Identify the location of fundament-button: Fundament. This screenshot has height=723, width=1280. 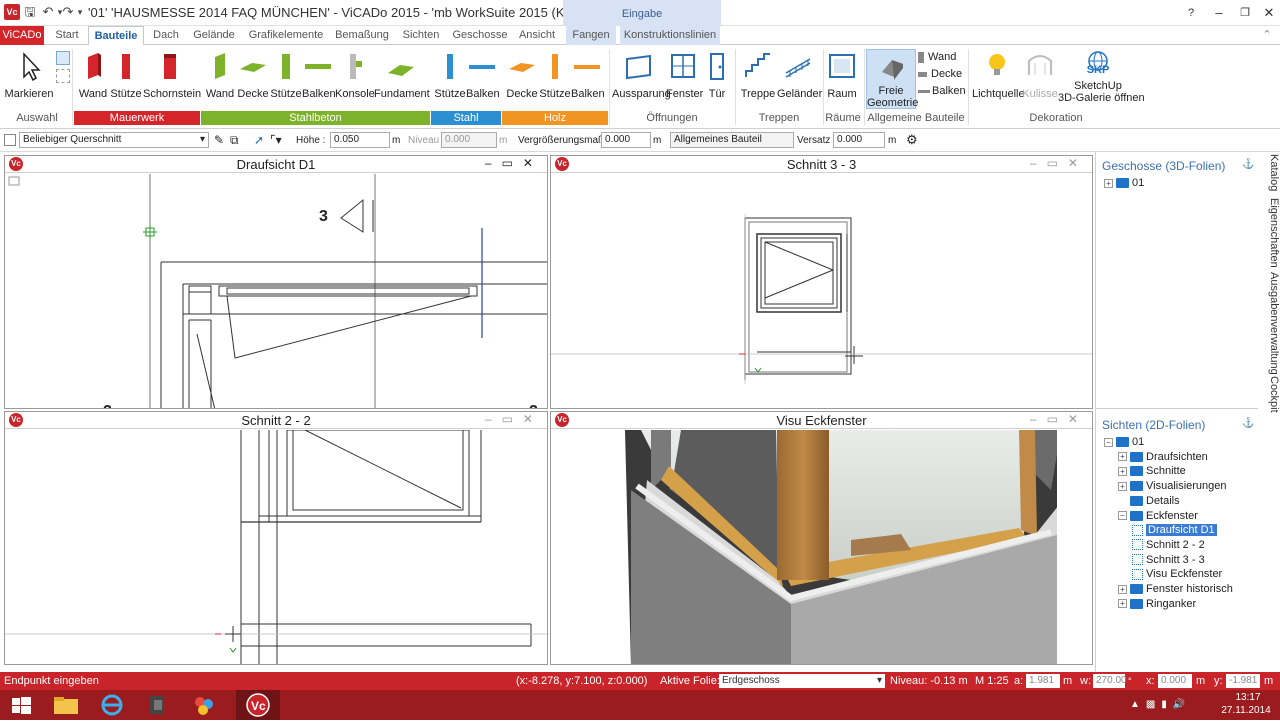
(402, 75).